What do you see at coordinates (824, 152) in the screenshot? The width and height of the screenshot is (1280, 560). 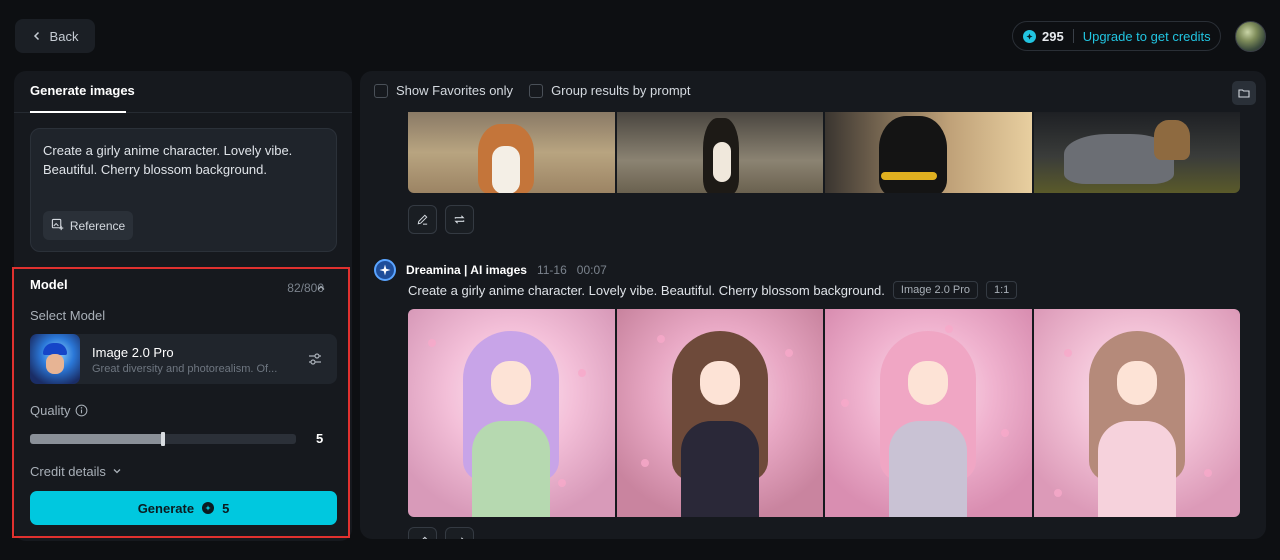 I see `previous-results-row` at bounding box center [824, 152].